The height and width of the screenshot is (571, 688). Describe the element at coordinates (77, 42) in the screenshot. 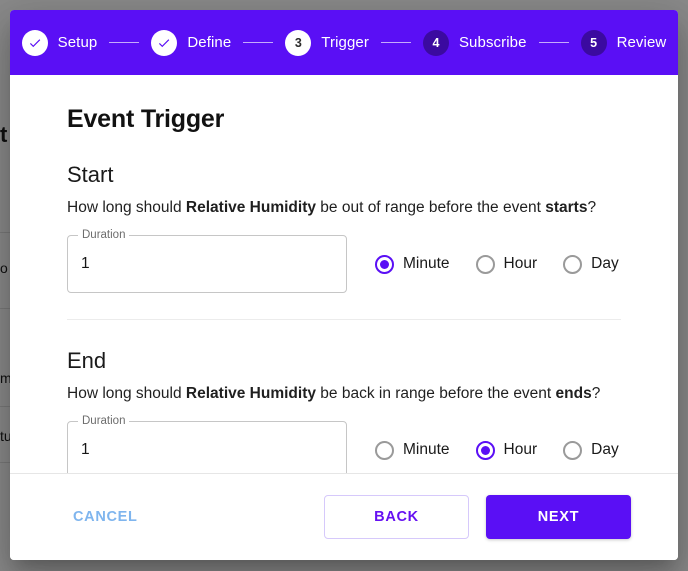

I see `stepper-item-label: Setup` at that location.